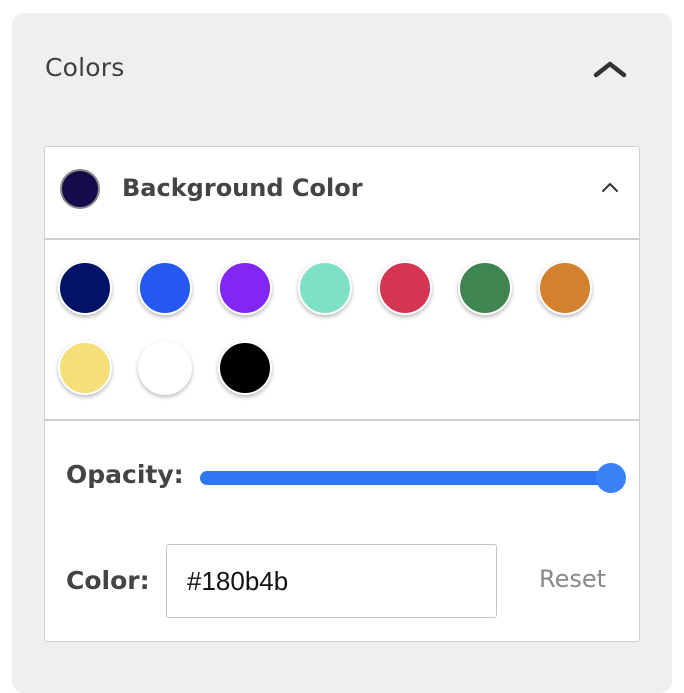 The image size is (684, 693). I want to click on background-color-header: Background Color, so click(342, 192).